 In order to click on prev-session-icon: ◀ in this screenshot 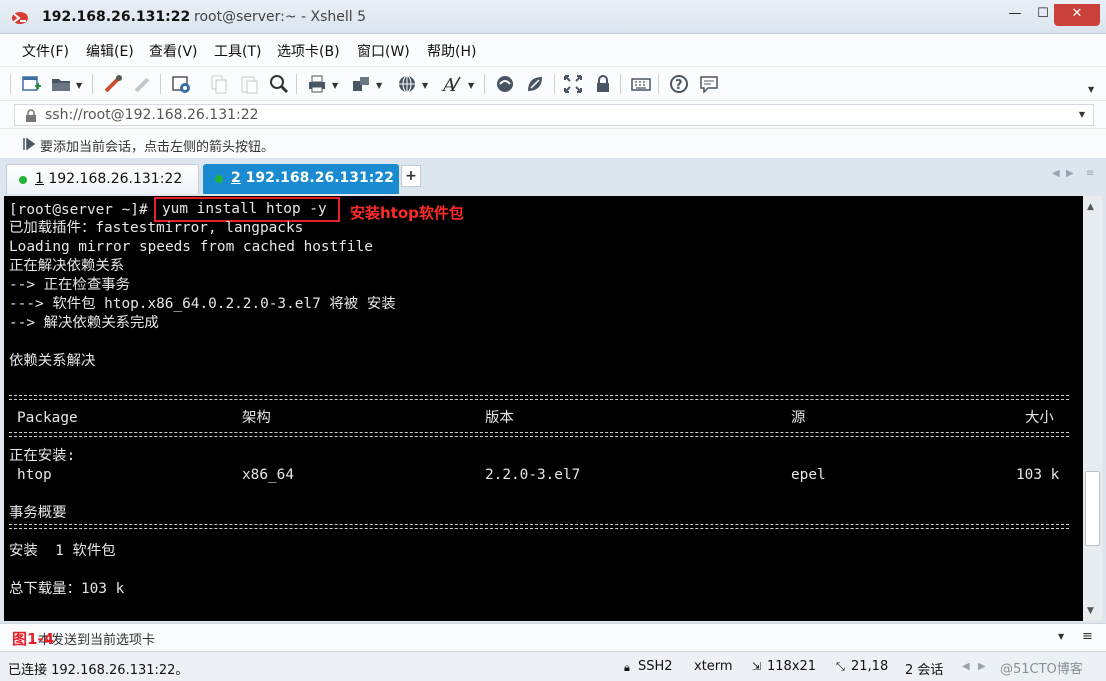, I will do `click(966, 666)`.